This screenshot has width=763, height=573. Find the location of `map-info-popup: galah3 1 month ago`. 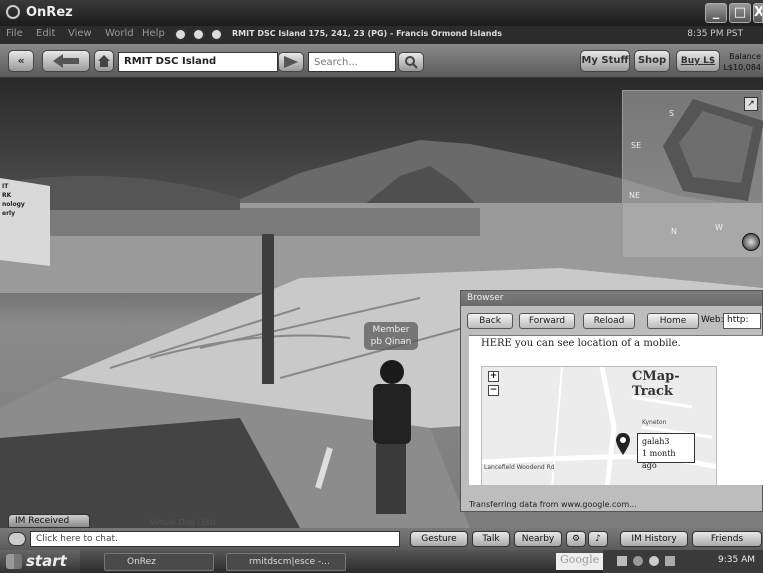

map-info-popup: galah3 1 month ago is located at coordinates (666, 451).